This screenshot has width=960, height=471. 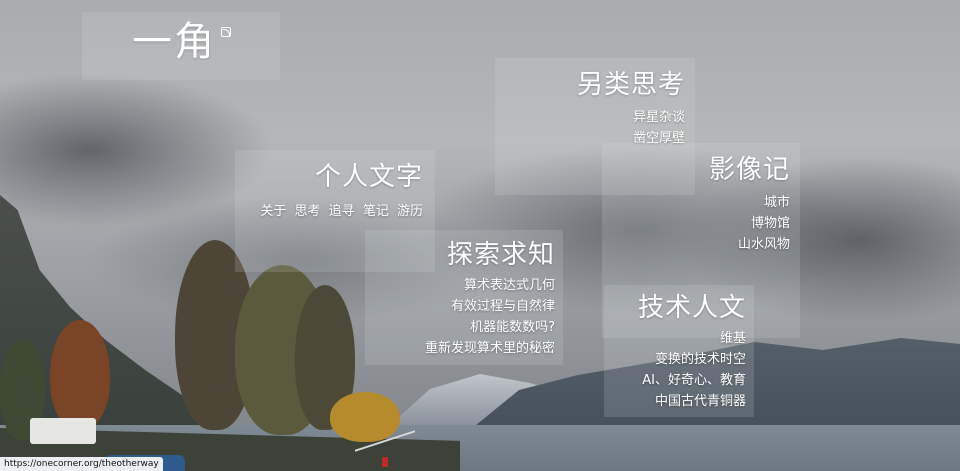 What do you see at coordinates (500, 255) in the screenshot?
I see `section-title: 探索求知` at bounding box center [500, 255].